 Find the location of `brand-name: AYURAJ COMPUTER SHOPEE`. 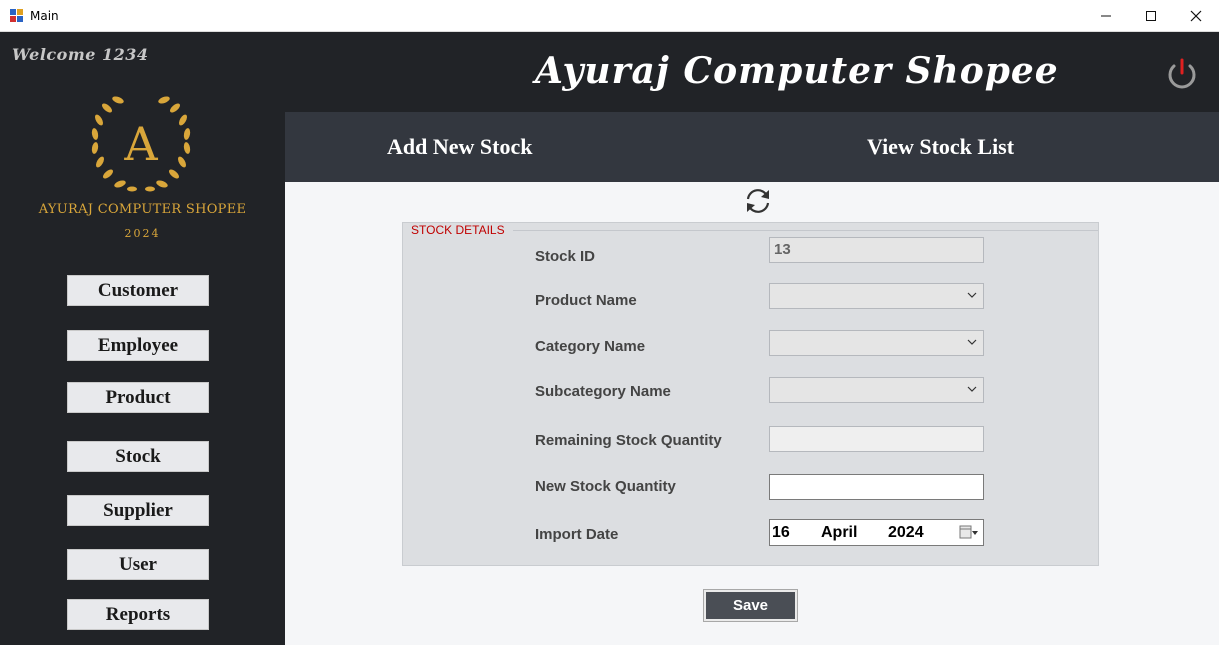

brand-name: AYURAJ COMPUTER SHOPEE is located at coordinates (142, 209).